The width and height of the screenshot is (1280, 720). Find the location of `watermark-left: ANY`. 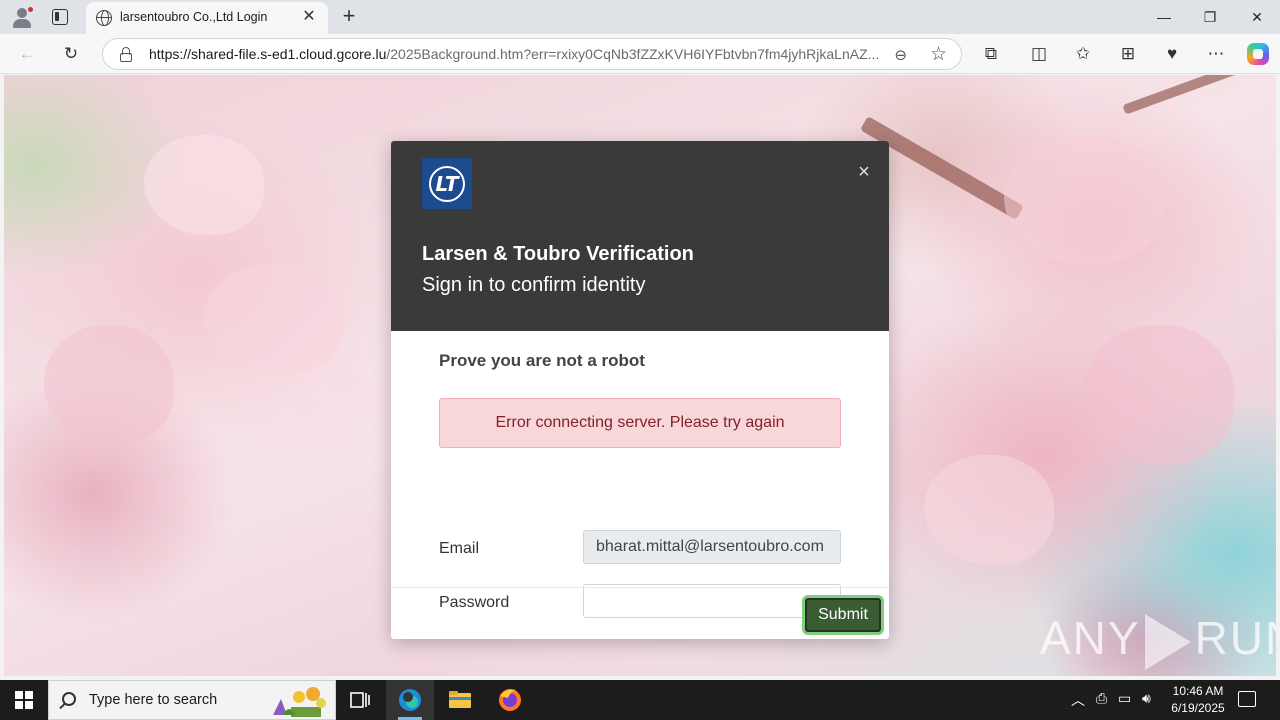

watermark-left: ANY is located at coordinates (1090, 638).